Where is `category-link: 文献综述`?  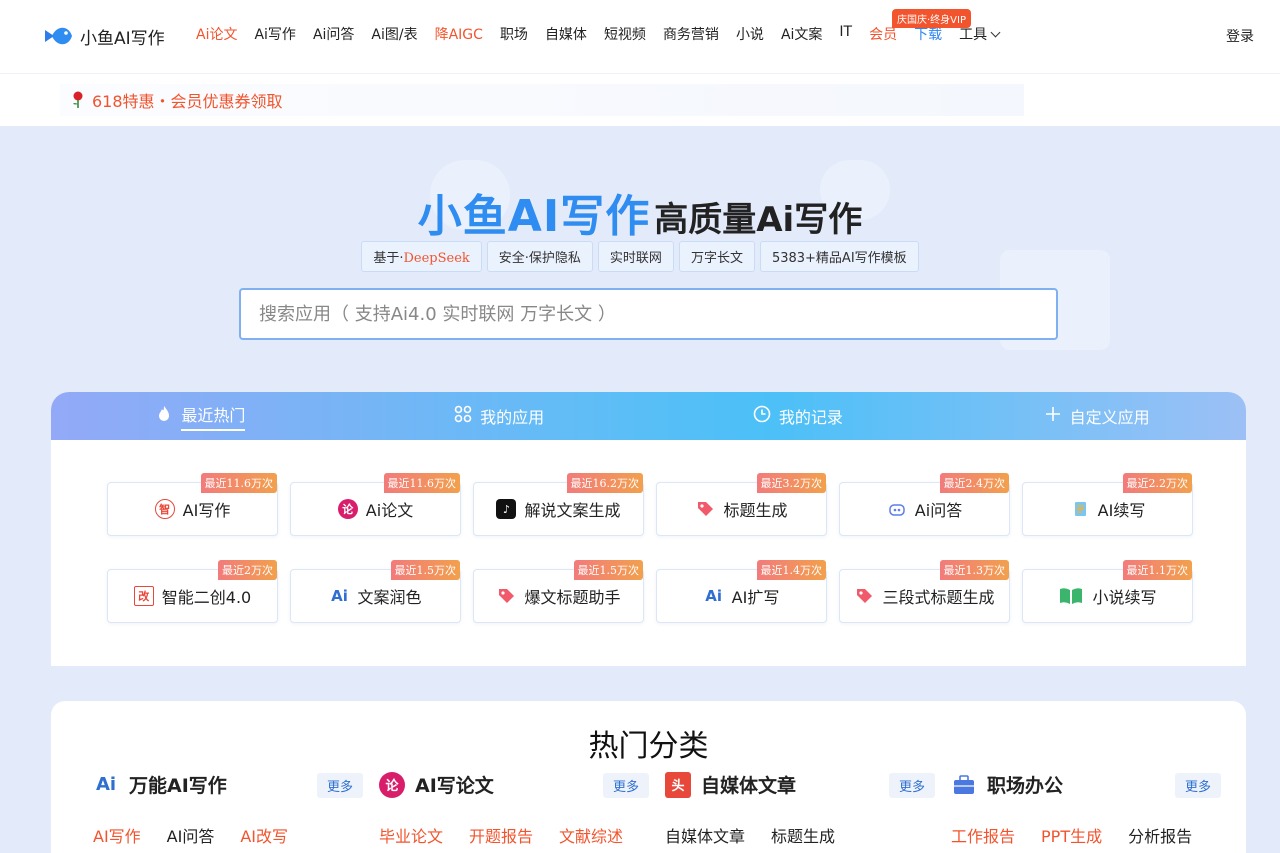 category-link: 文献综述 is located at coordinates (591, 835).